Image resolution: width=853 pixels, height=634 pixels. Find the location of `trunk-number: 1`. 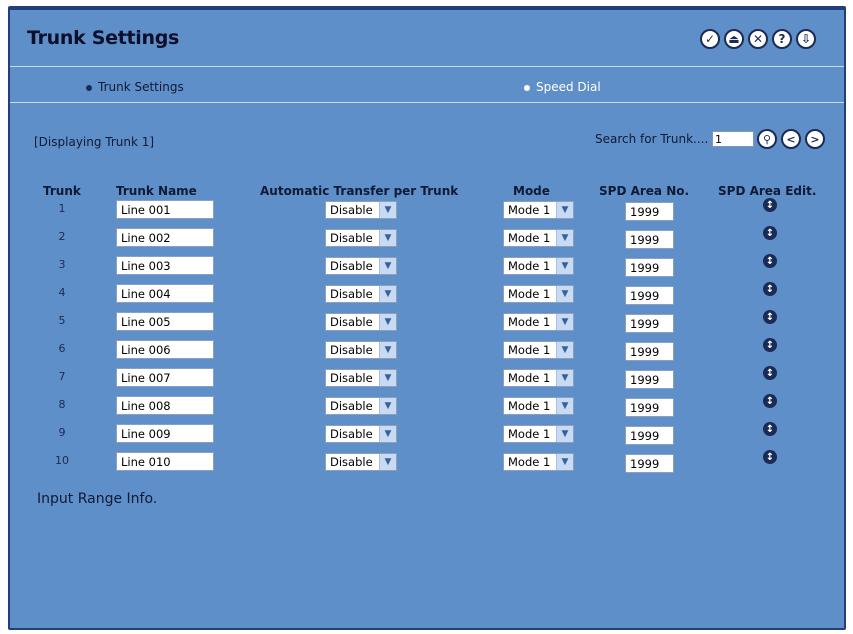

trunk-number: 1 is located at coordinates (62, 208).